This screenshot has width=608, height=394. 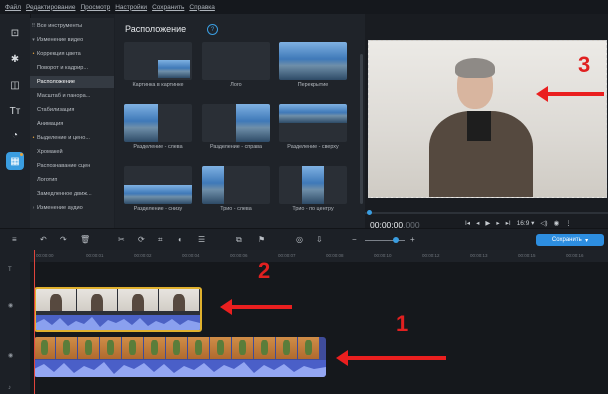 What do you see at coordinates (354, 239) in the screenshot?
I see `zoom-out-button: −` at bounding box center [354, 239].